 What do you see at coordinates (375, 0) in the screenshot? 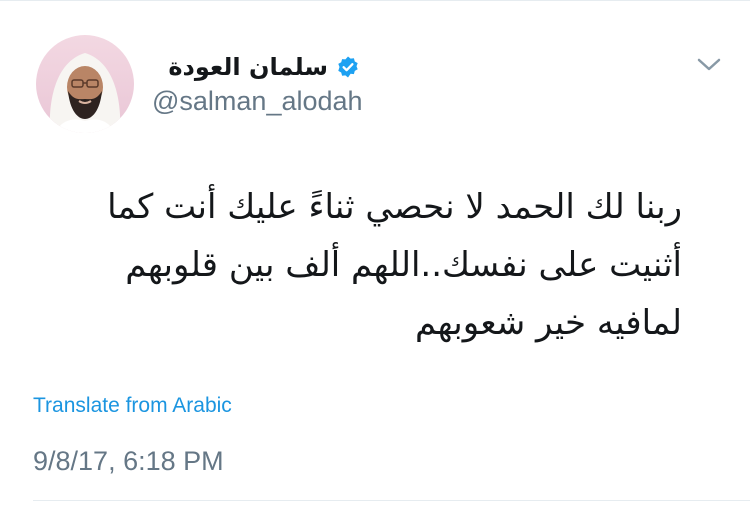
I see `top-divider` at bounding box center [375, 0].